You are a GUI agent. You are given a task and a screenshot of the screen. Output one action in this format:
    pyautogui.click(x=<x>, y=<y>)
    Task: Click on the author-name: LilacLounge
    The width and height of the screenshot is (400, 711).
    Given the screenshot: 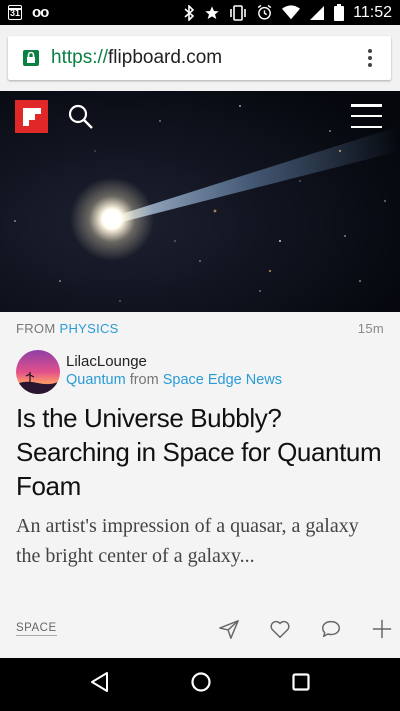 What is the action you would take?
    pyautogui.click(x=174, y=361)
    